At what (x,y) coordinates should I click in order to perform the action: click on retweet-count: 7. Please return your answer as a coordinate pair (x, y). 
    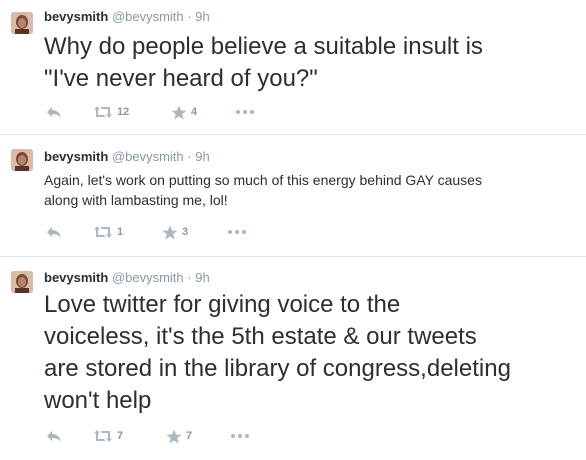
    Looking at the image, I should click on (120, 436).